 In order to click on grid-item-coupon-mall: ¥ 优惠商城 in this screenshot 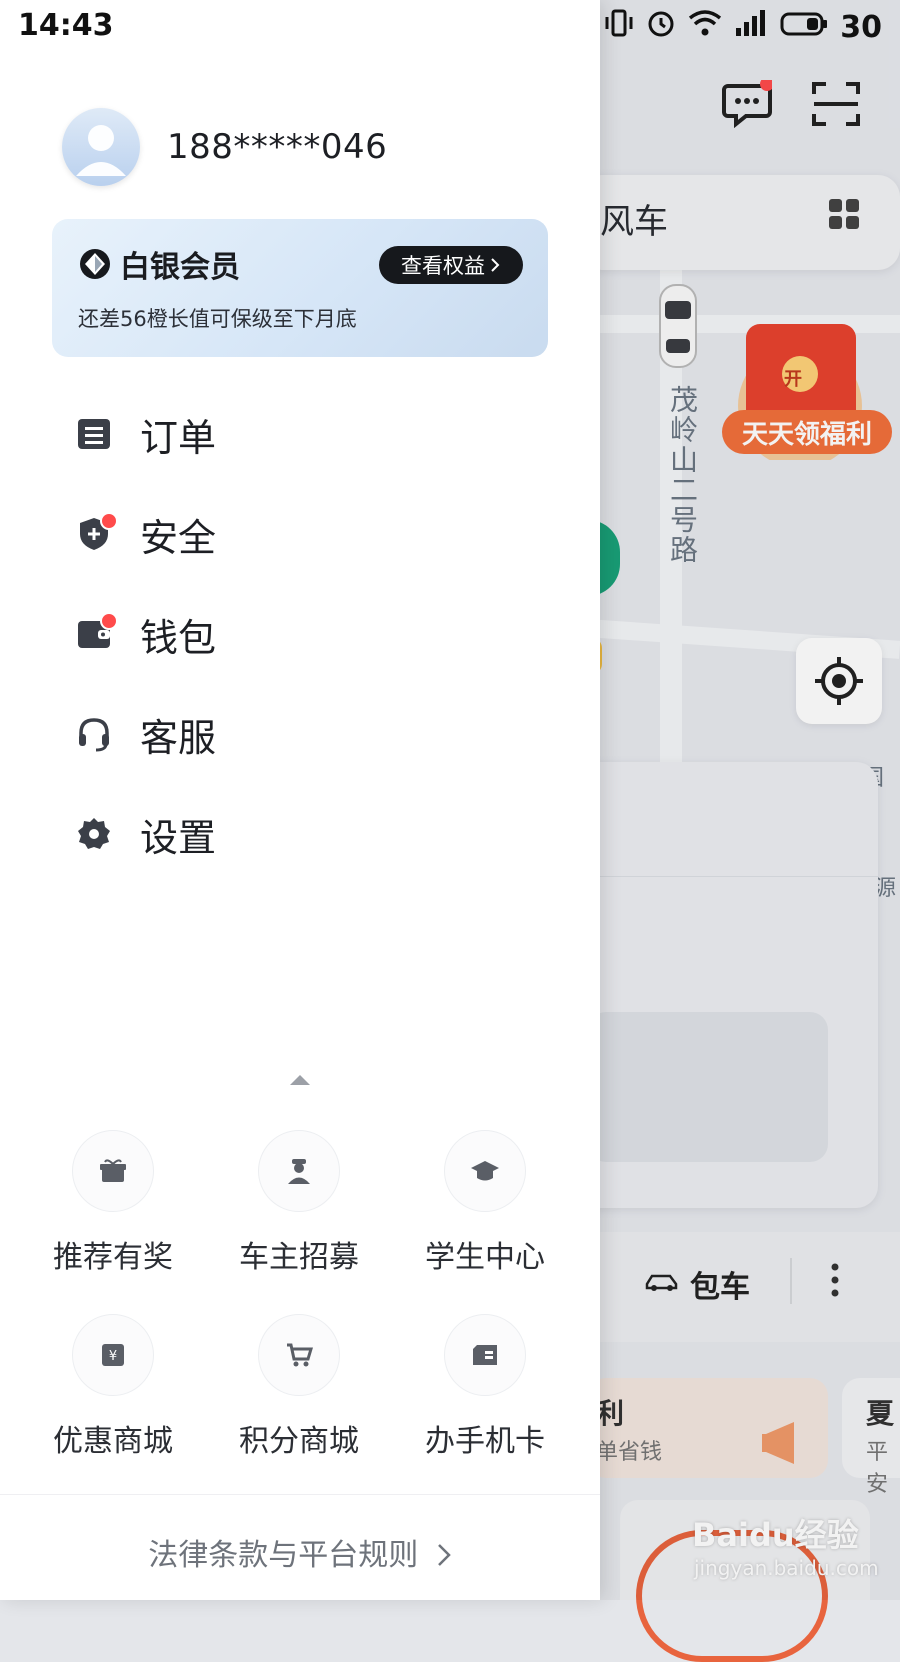, I will do `click(113, 1387)`.